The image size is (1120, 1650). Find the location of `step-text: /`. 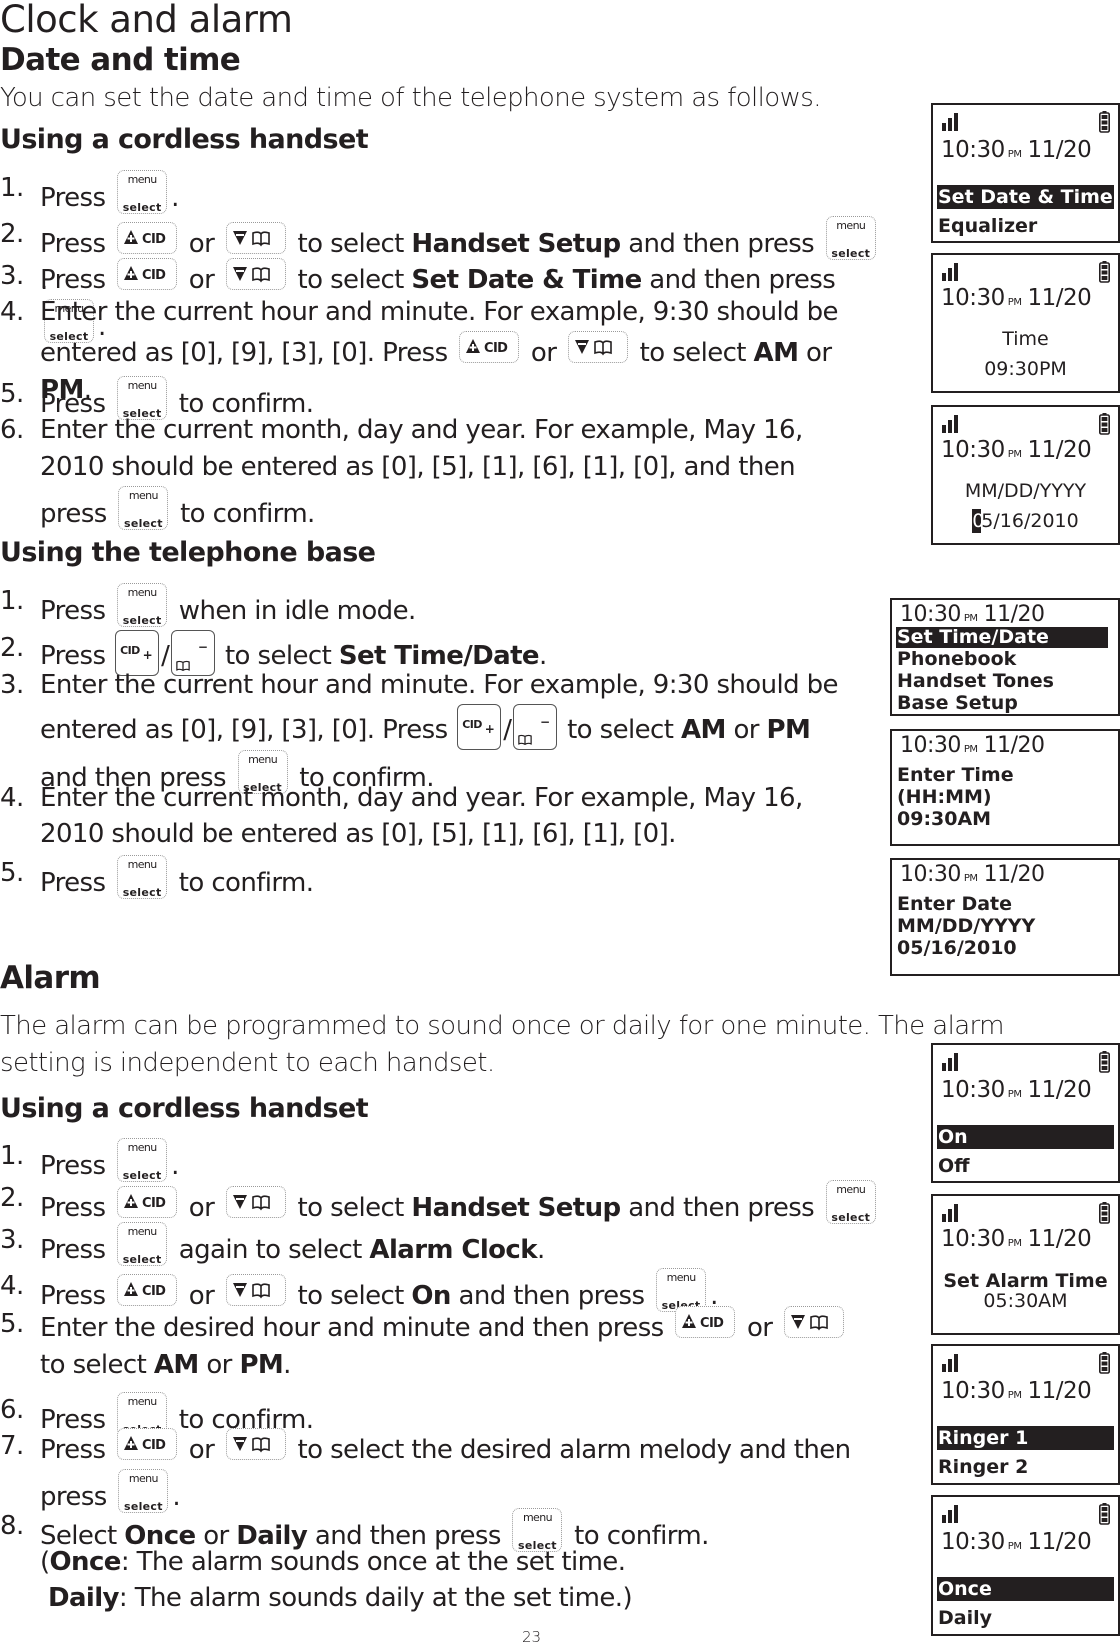

step-text: / is located at coordinates (507, 730).